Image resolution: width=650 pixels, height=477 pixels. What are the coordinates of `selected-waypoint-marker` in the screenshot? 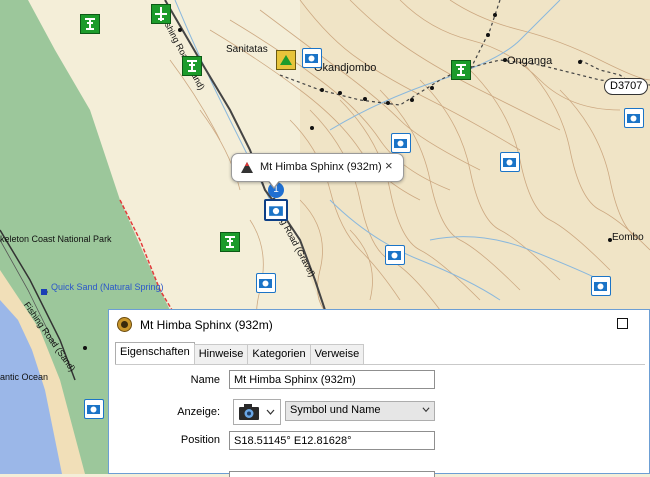 It's located at (276, 210).